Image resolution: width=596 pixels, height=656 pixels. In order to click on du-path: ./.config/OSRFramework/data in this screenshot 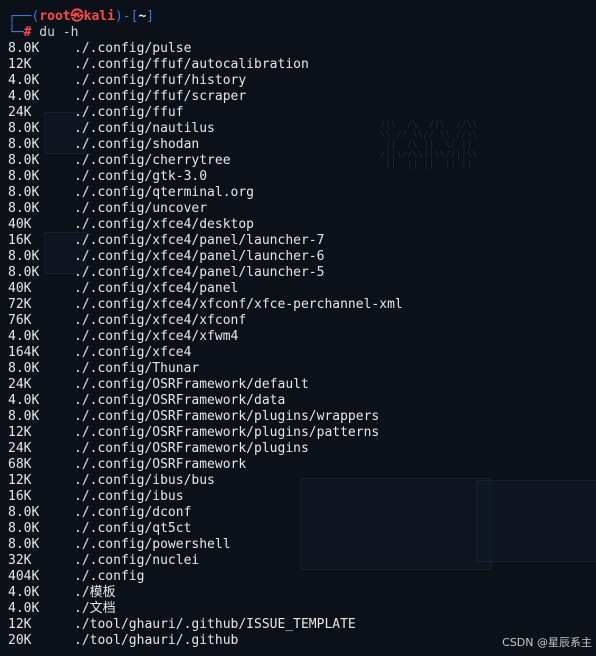, I will do `click(180, 400)`.